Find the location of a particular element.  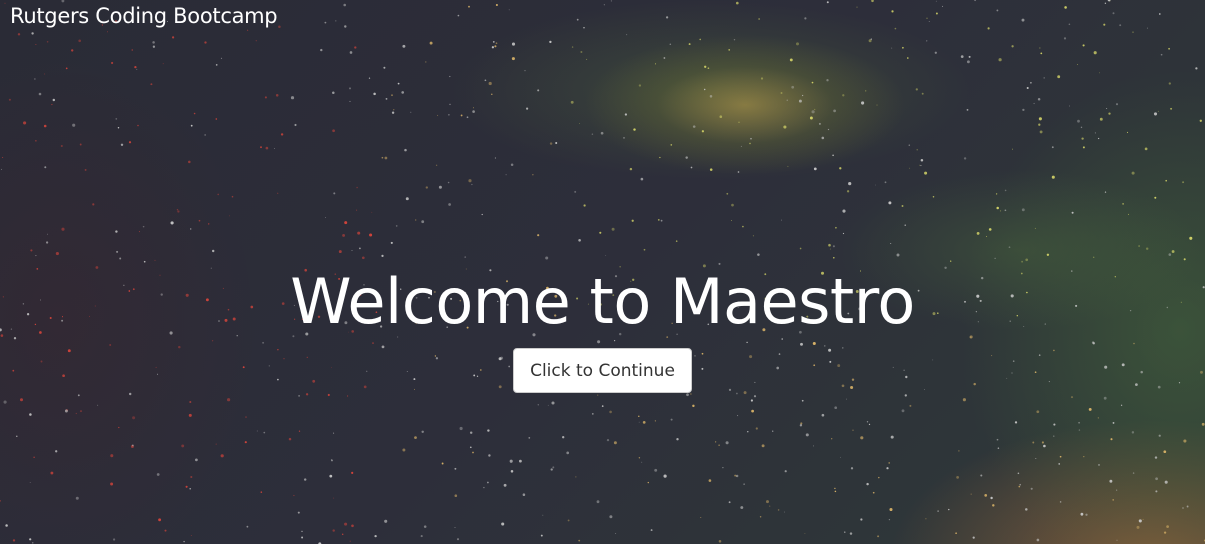

page-title: Welcome to Maestro is located at coordinates (602, 301).